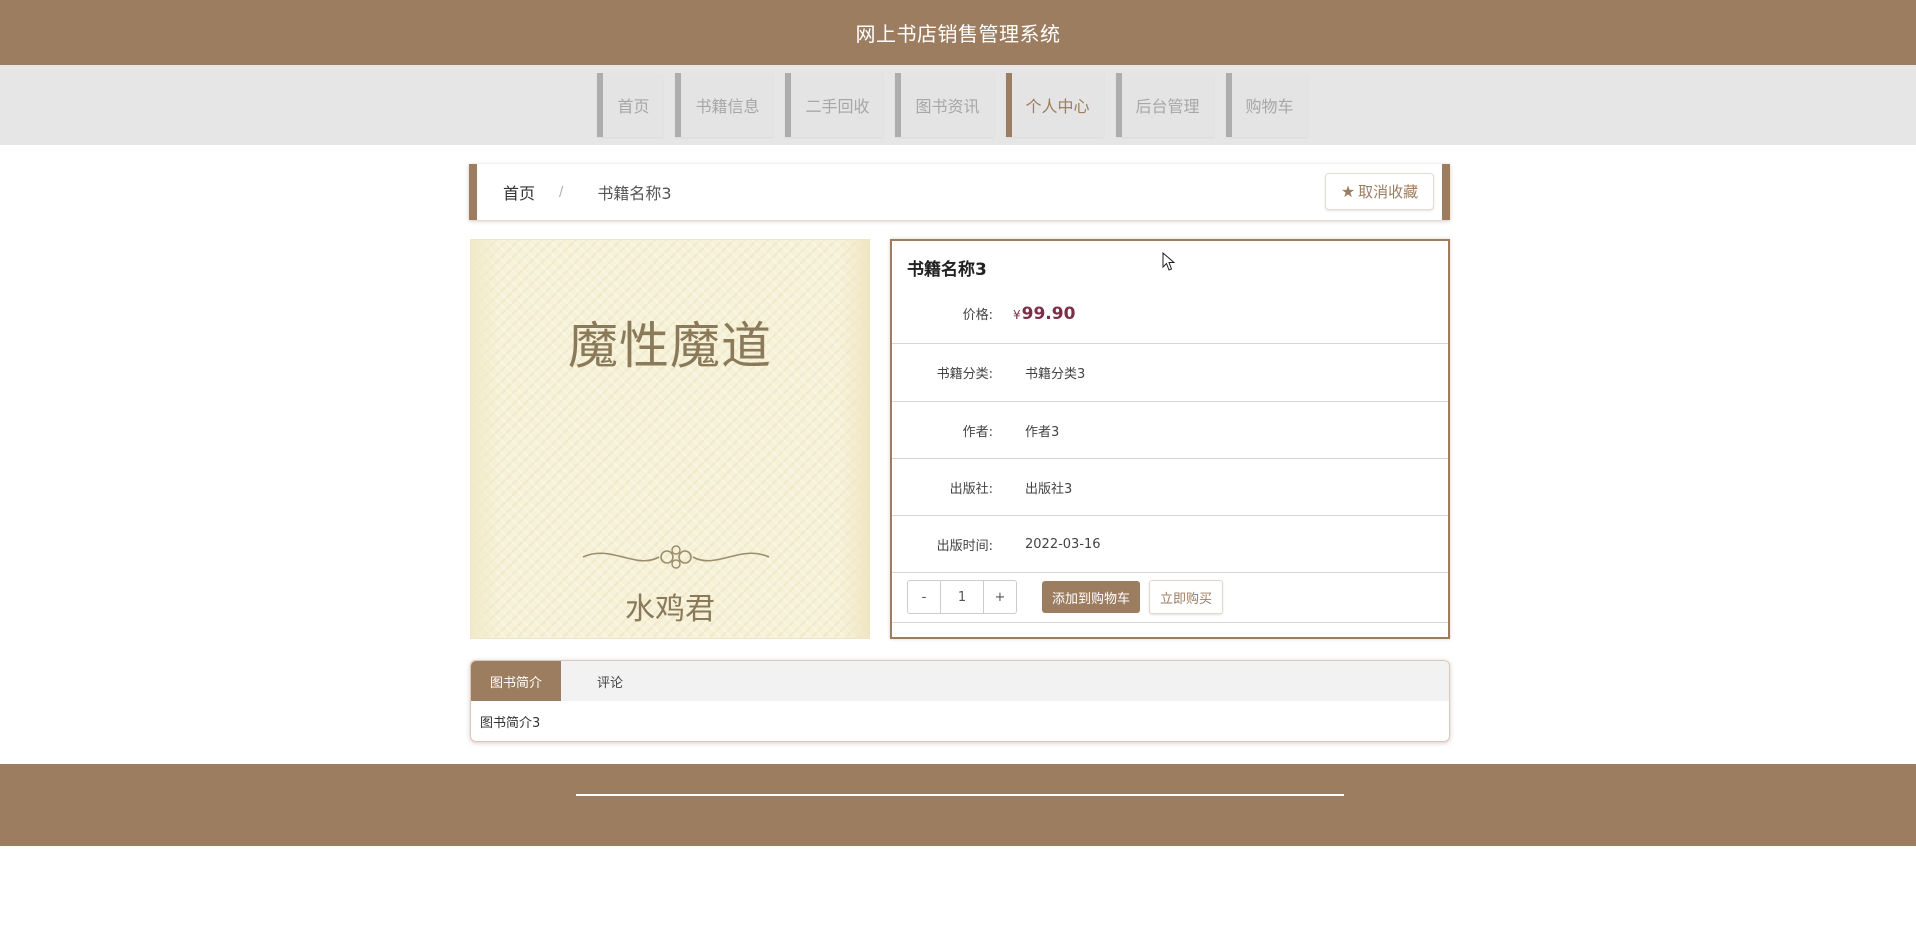 This screenshot has width=1916, height=932. What do you see at coordinates (1388, 192) in the screenshot?
I see `unfavorite-label: 取消收藏` at bounding box center [1388, 192].